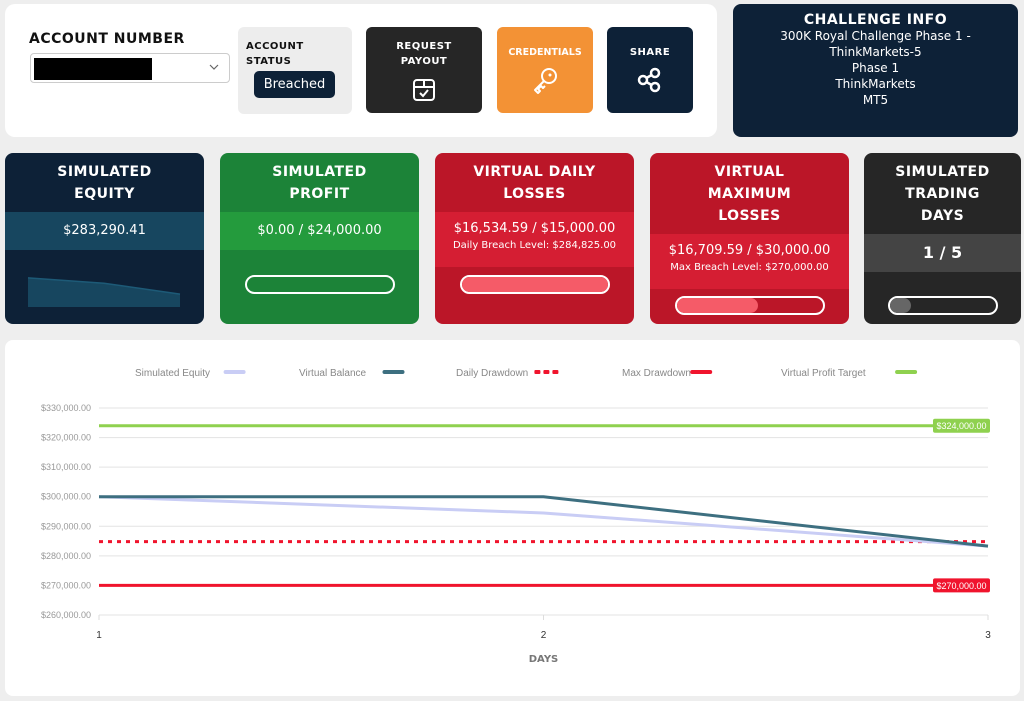  Describe the element at coordinates (66, 497) in the screenshot. I see `y-tick-label: $300,000.00` at that location.